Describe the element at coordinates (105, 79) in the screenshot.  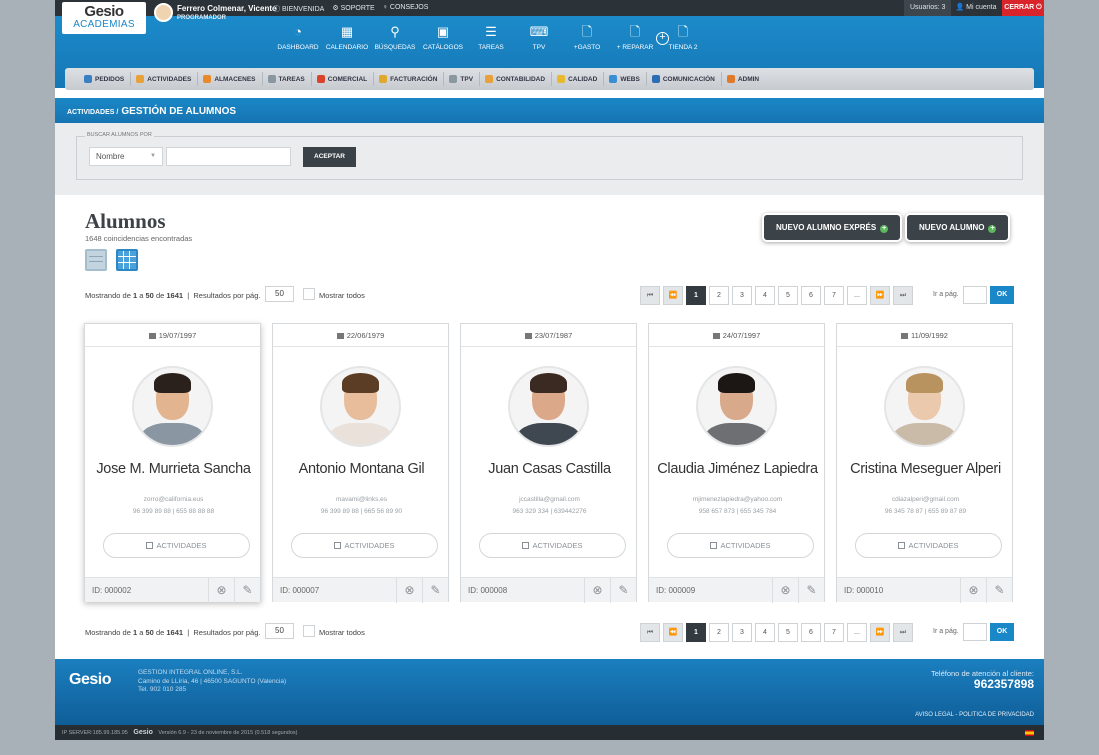
I see `module-pedidos: PEDIDOS` at that location.